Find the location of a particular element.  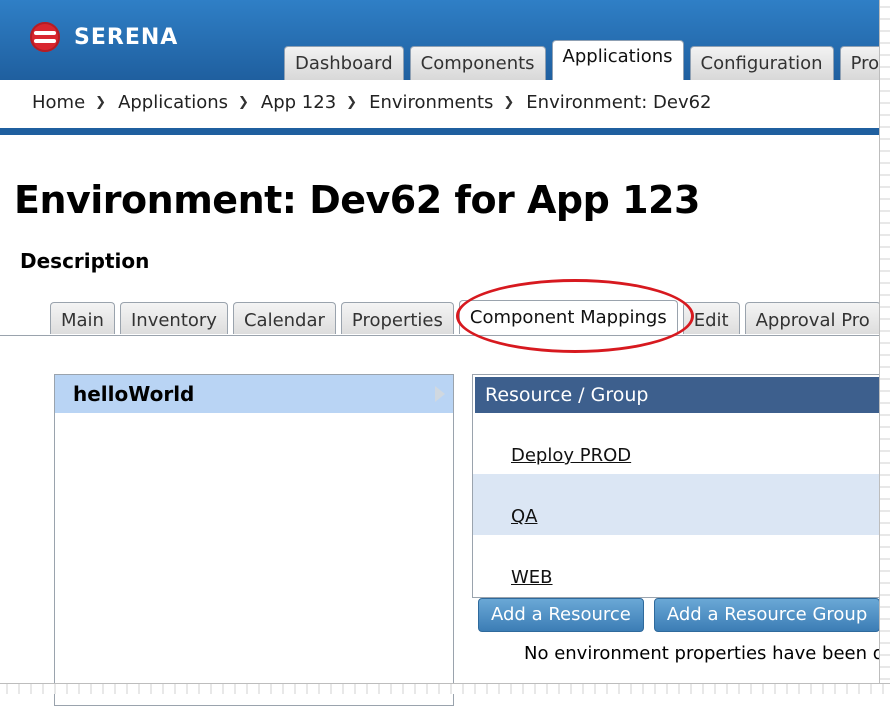

breadcrumb-applications: Applications is located at coordinates (173, 102).